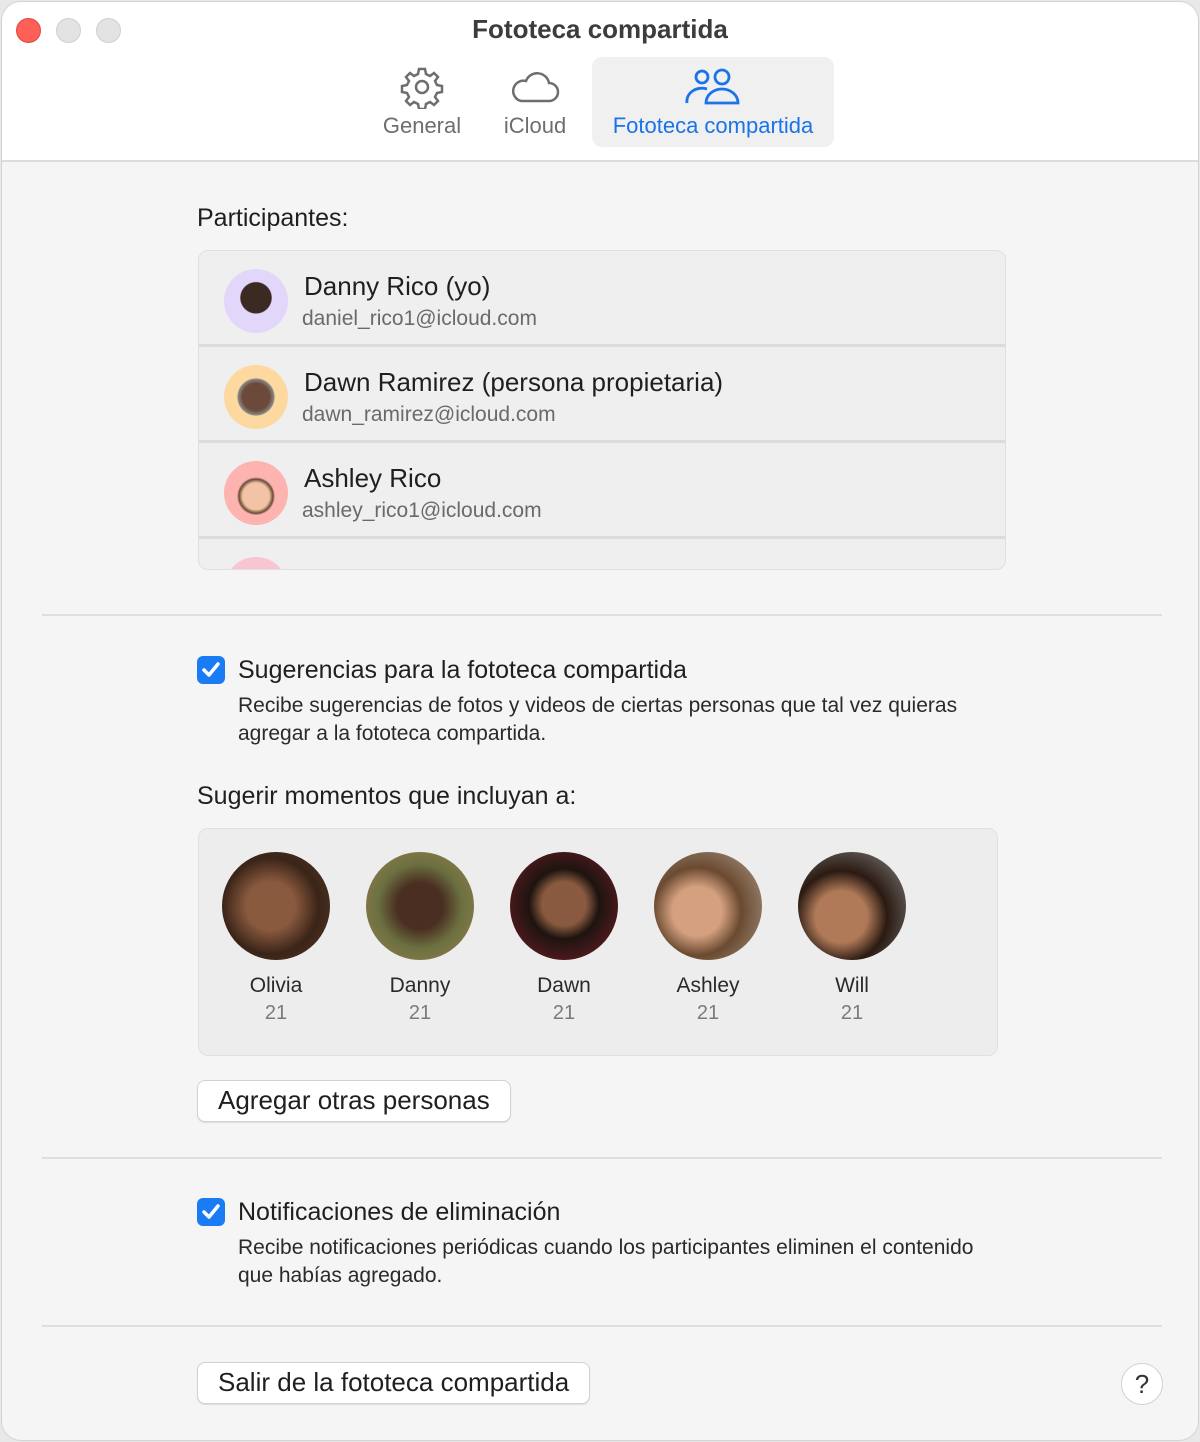 This screenshot has width=1200, height=1442. Describe the element at coordinates (1142, 1384) in the screenshot. I see `help-button: ?` at that location.